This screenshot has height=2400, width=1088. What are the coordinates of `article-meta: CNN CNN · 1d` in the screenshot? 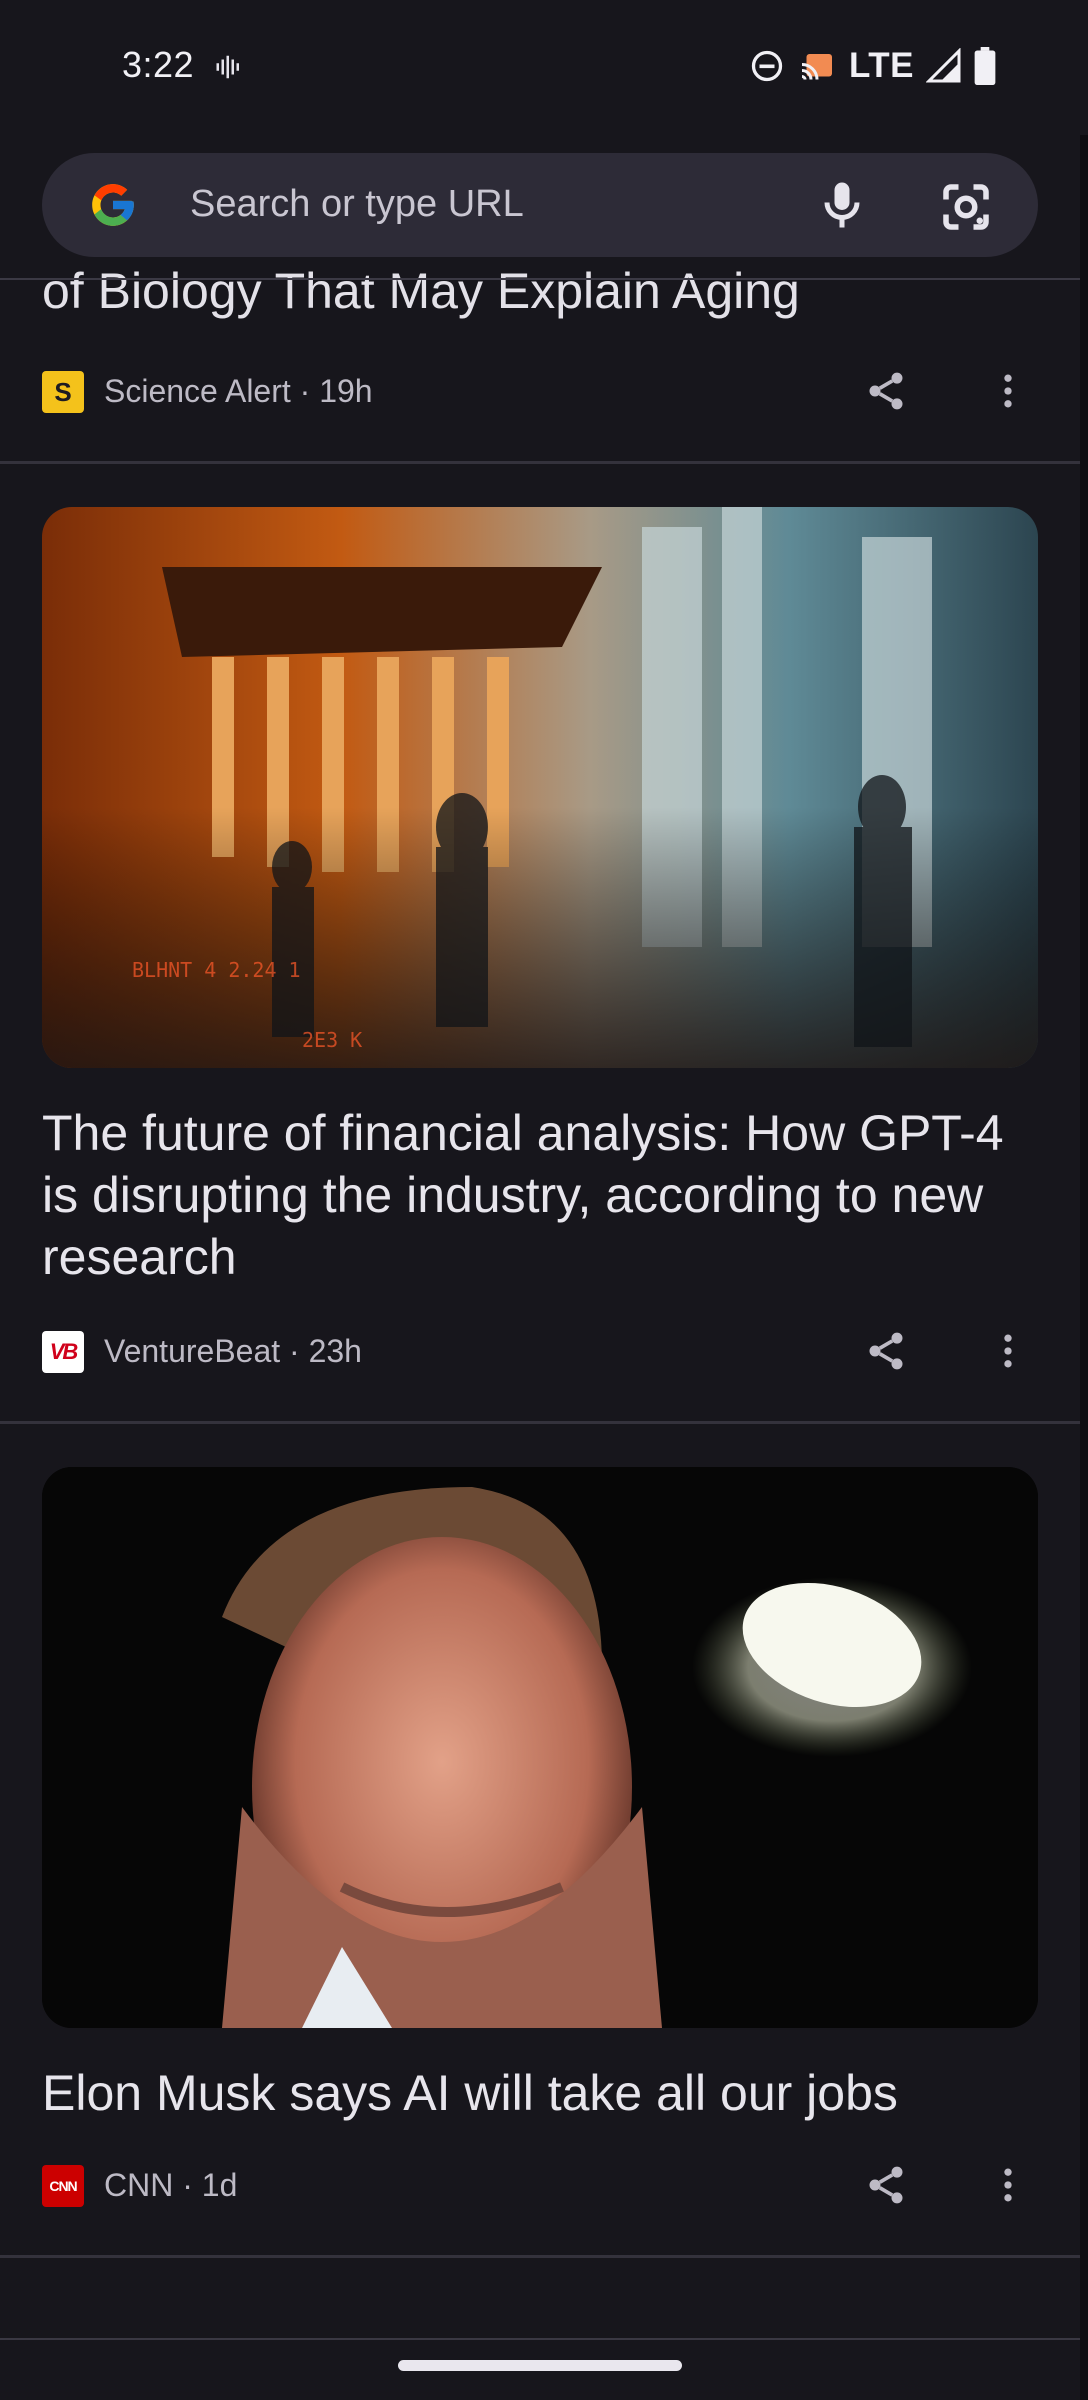 It's located at (542, 2185).